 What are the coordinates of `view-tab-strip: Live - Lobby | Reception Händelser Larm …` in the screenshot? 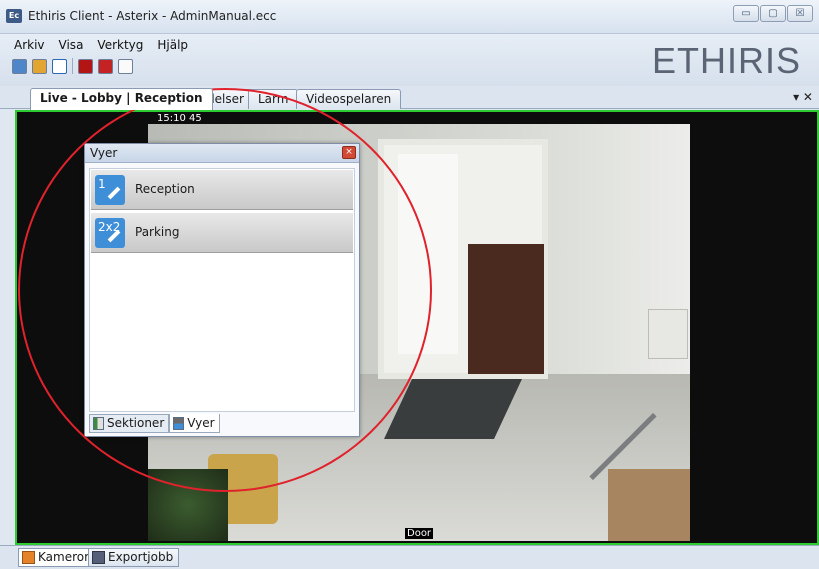 It's located at (409, 98).